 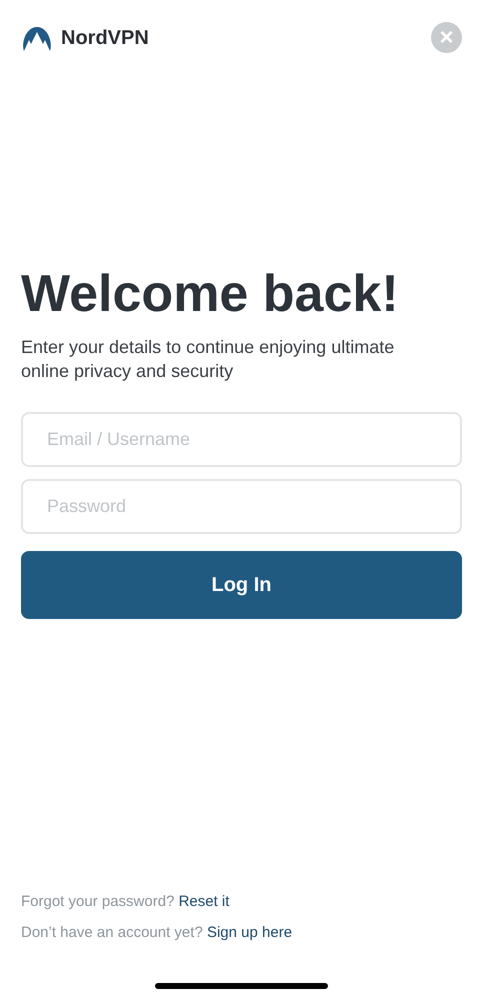 I want to click on subtitle-text: Enter your details to continue enjoying ultimate online privacy and security, so click(x=208, y=359).